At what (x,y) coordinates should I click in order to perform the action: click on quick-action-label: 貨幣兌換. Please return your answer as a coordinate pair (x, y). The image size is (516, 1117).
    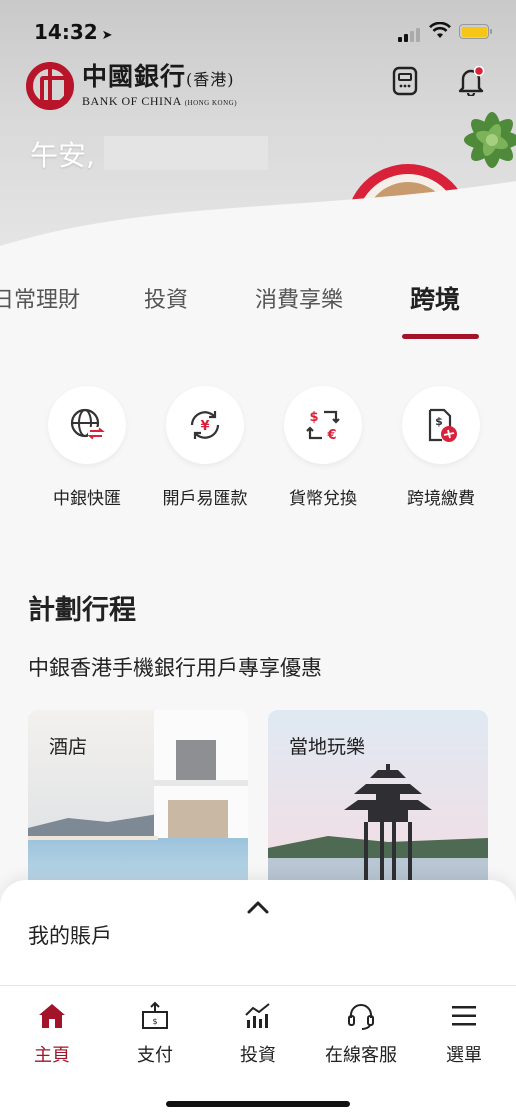
    Looking at the image, I should click on (323, 499).